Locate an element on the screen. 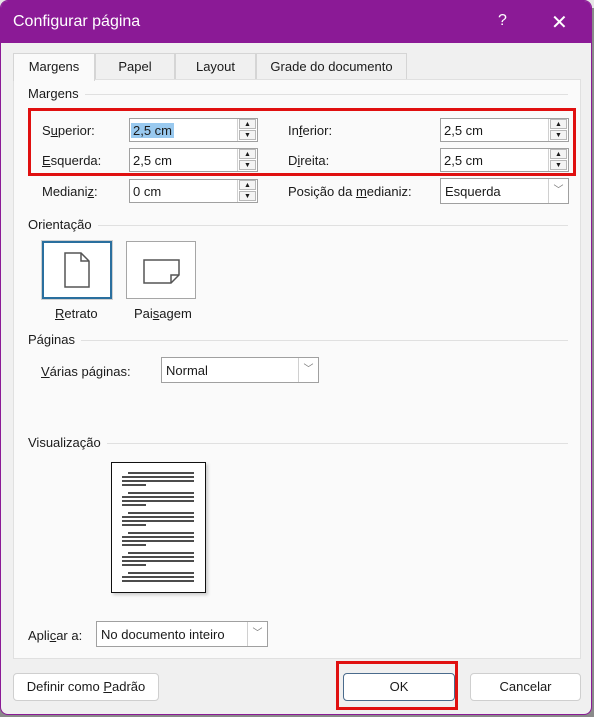 The height and width of the screenshot is (717, 594). label-superior: Superior: is located at coordinates (68, 130).